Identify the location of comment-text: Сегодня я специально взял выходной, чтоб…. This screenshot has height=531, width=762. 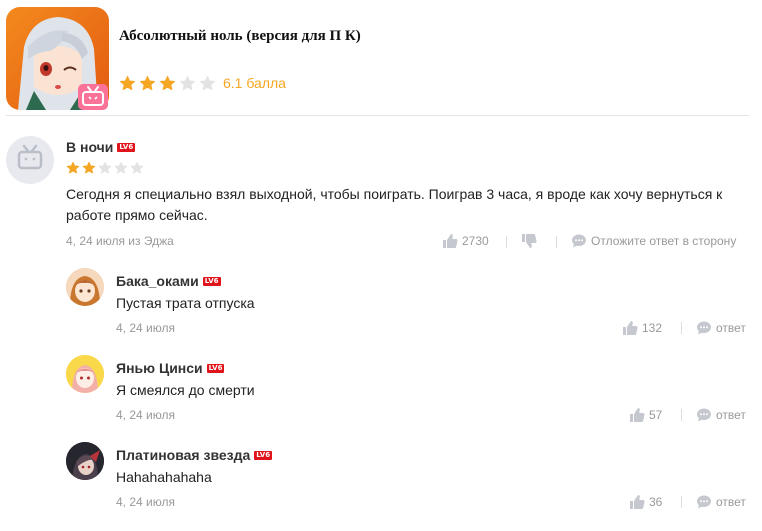
(394, 204).